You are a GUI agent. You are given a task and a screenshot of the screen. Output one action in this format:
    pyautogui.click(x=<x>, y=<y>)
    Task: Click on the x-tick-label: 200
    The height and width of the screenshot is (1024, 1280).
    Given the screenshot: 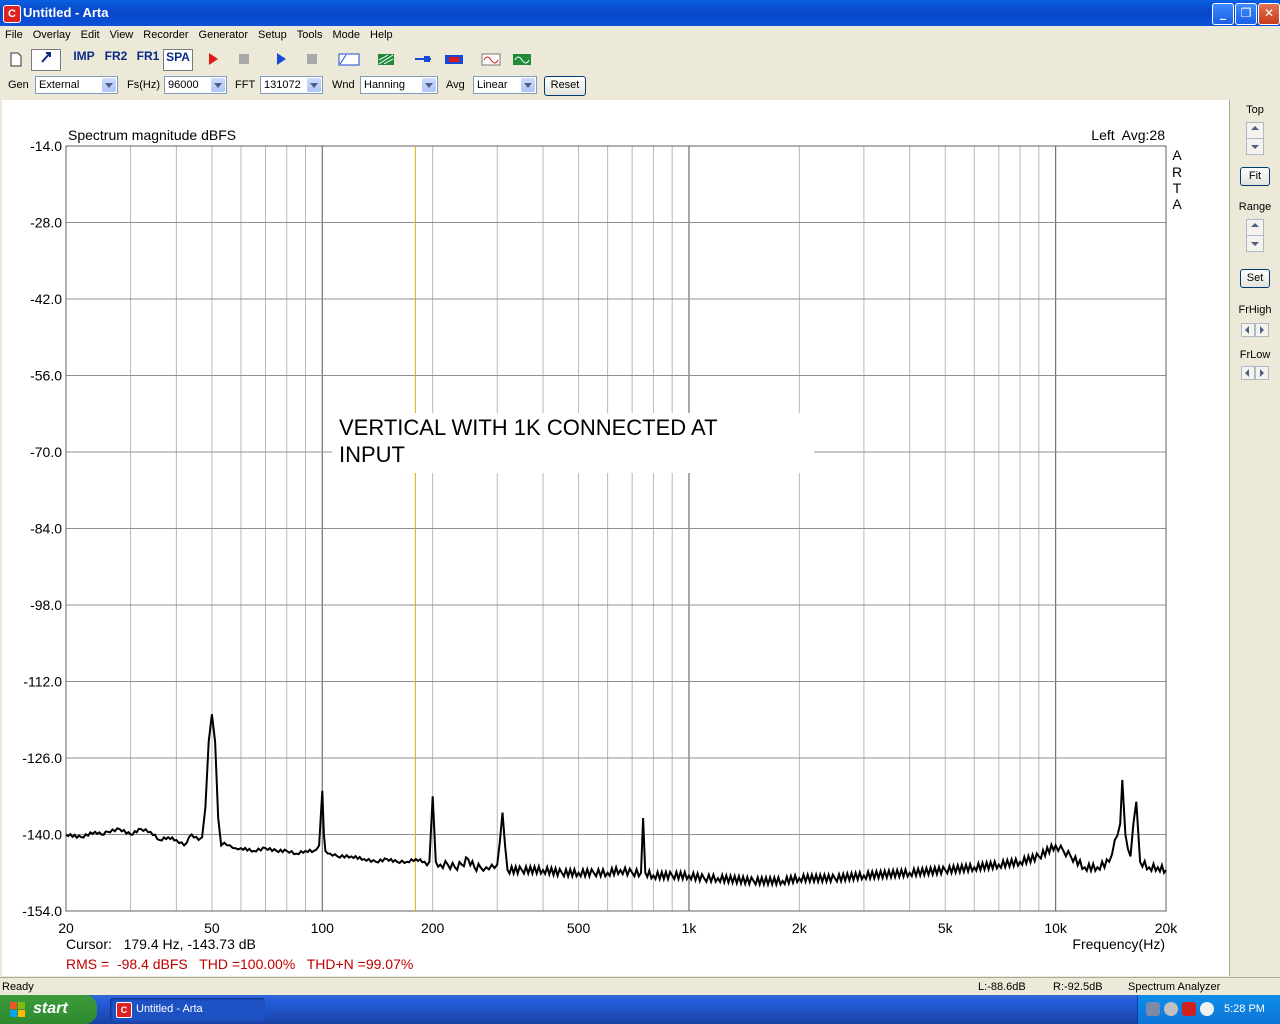 What is the action you would take?
    pyautogui.click(x=433, y=928)
    